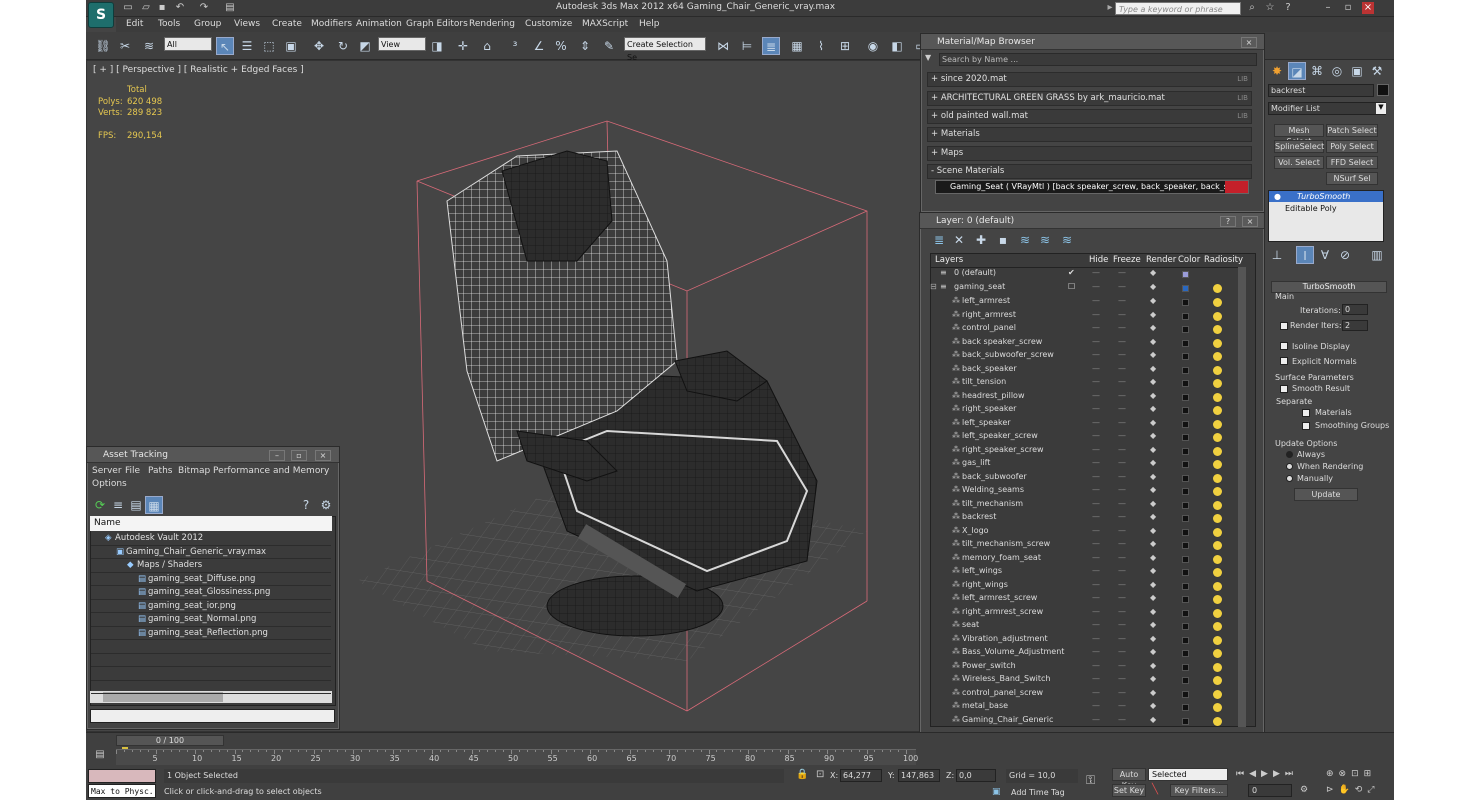 The width and height of the screenshot is (1480, 800). I want to click on smooth-result-checkbox, so click(1284, 389).